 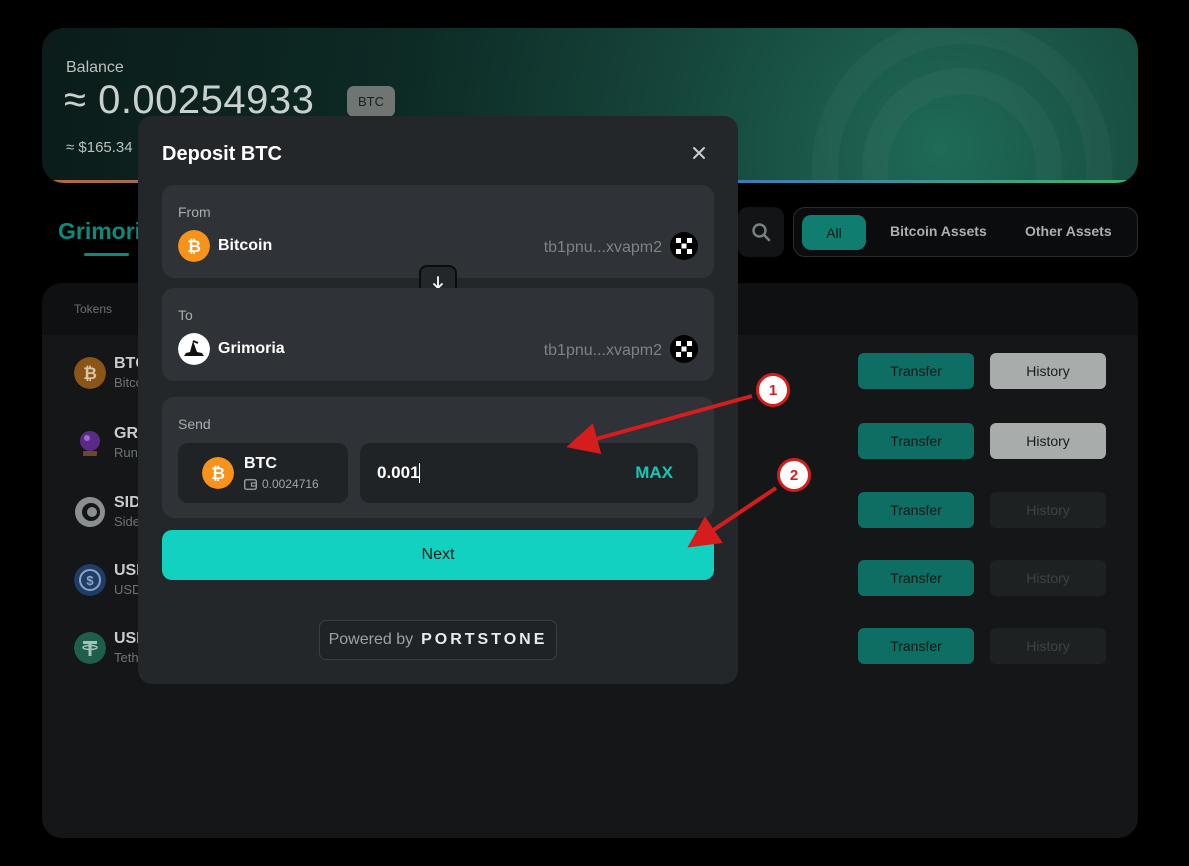 I want to click on annotation-badge-1: 1, so click(x=773, y=390).